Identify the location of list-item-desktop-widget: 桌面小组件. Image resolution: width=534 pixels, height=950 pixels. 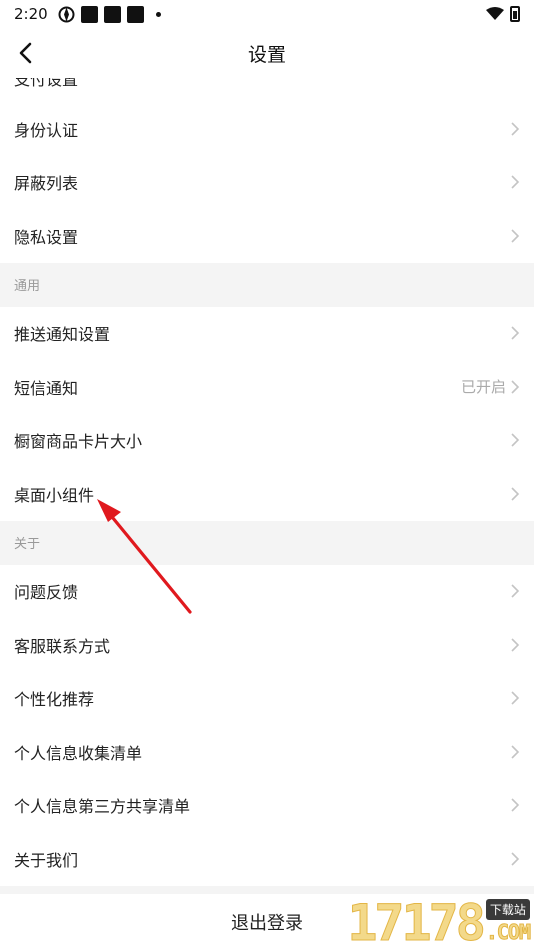
(267, 494).